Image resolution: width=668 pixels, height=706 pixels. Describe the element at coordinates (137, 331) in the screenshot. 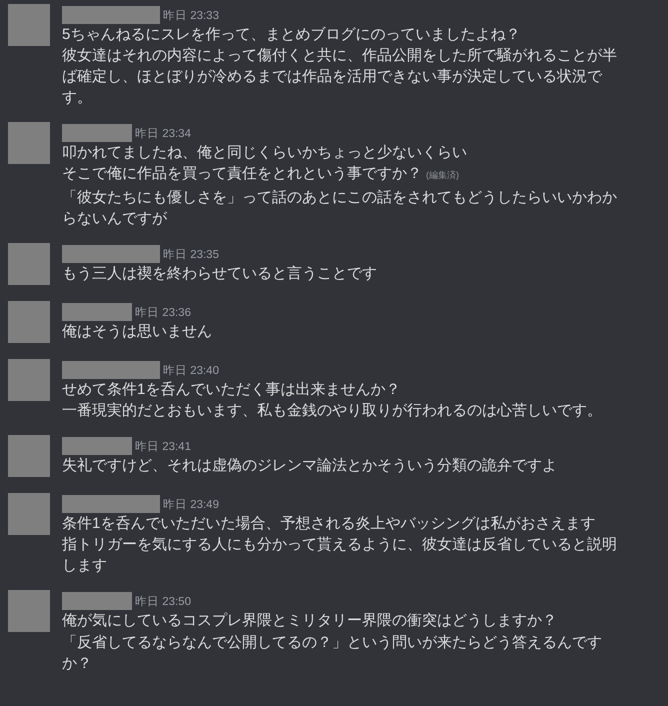

I see `message-text: 俺はそうは思いません` at that location.